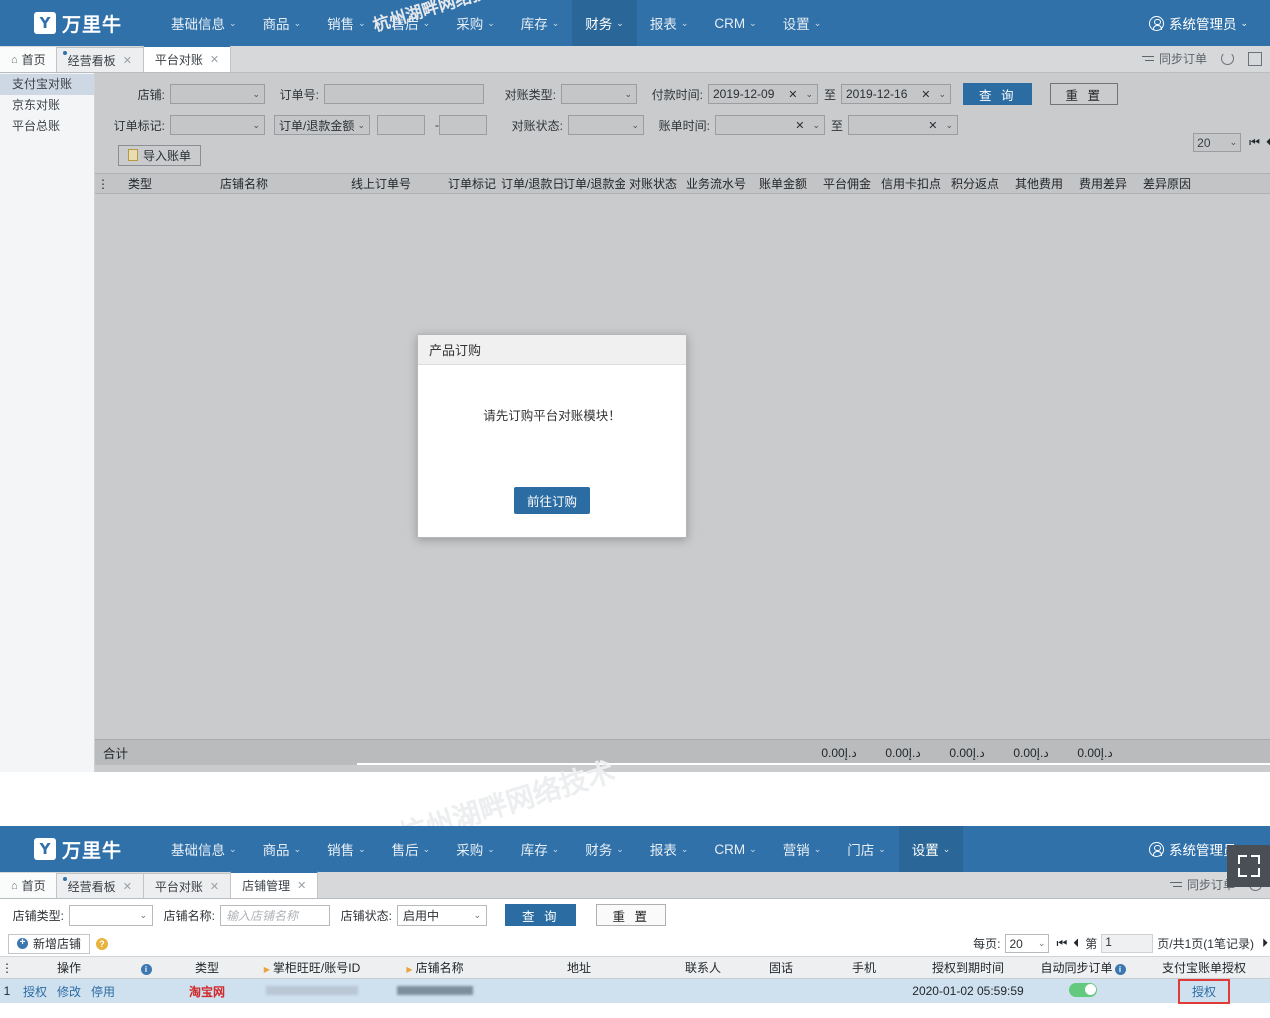 This screenshot has height=1018, width=1270. I want to click on recon-status-select: ⌄, so click(606, 125).